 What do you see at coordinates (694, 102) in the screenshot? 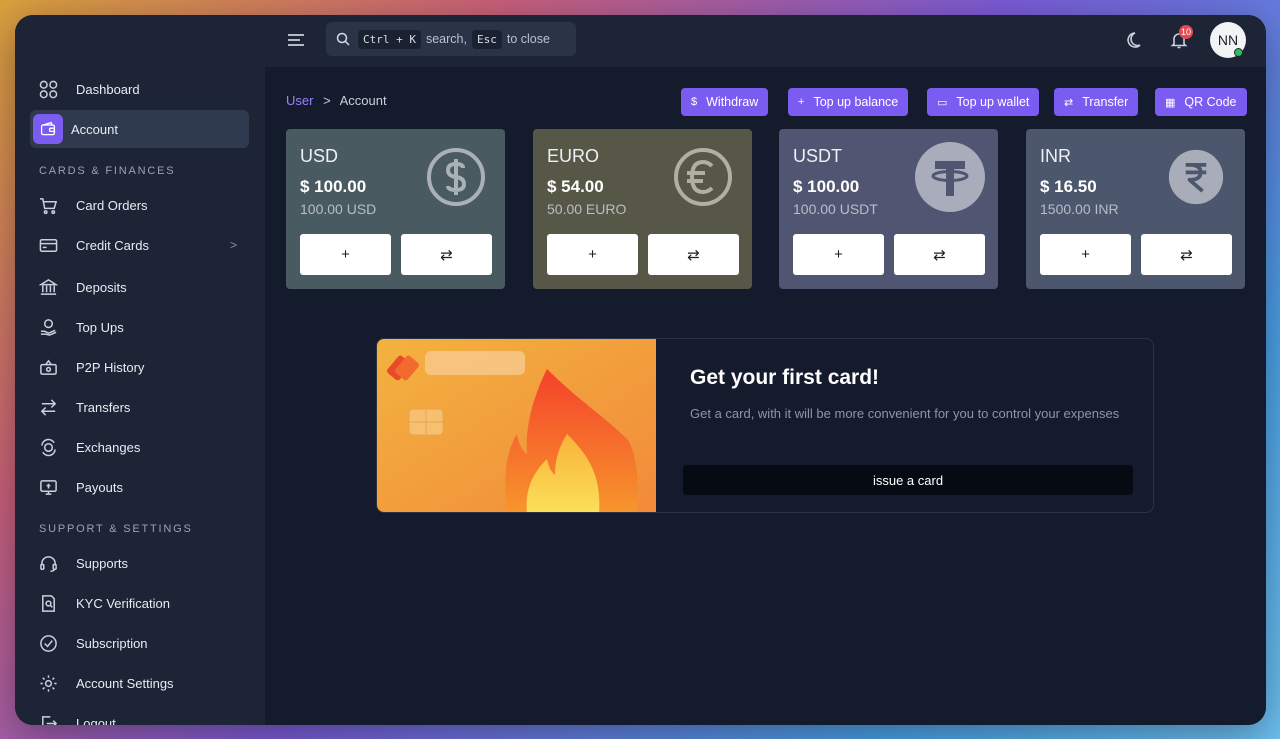
I see `dollar-icon: $` at bounding box center [694, 102].